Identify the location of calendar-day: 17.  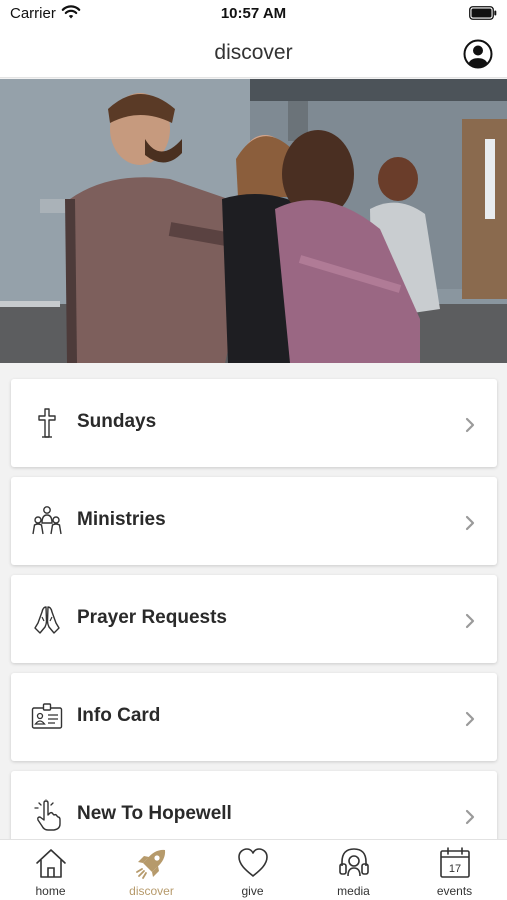
(455, 869).